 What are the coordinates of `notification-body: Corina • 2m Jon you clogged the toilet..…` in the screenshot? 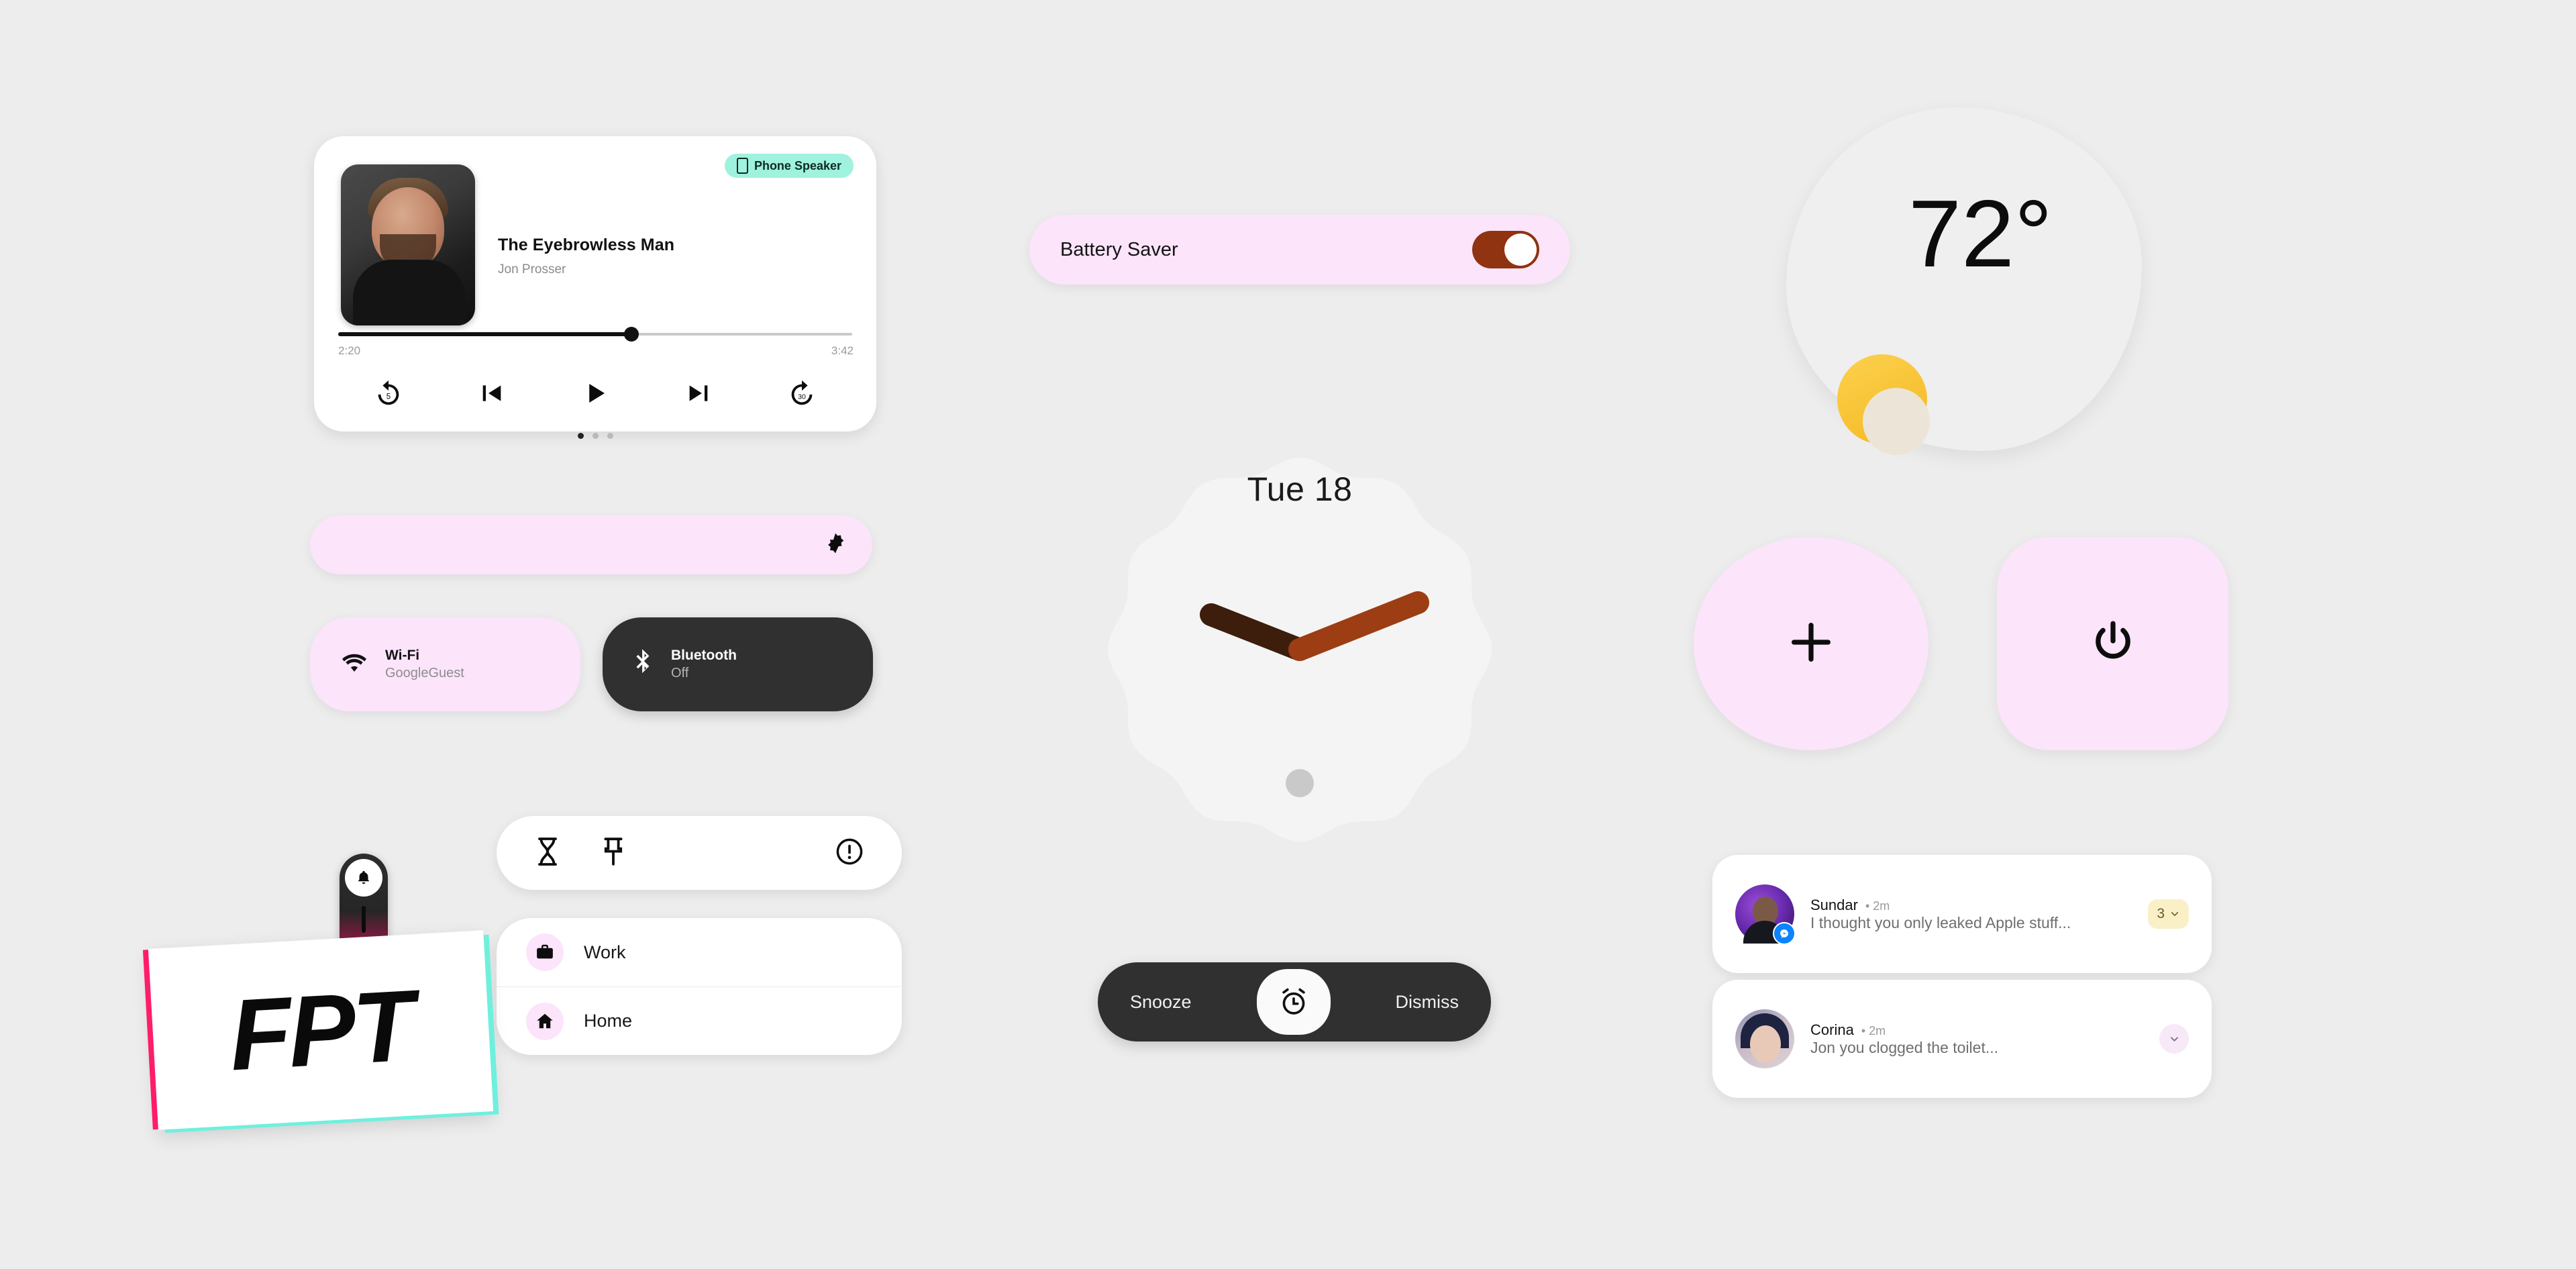 It's located at (1976, 1039).